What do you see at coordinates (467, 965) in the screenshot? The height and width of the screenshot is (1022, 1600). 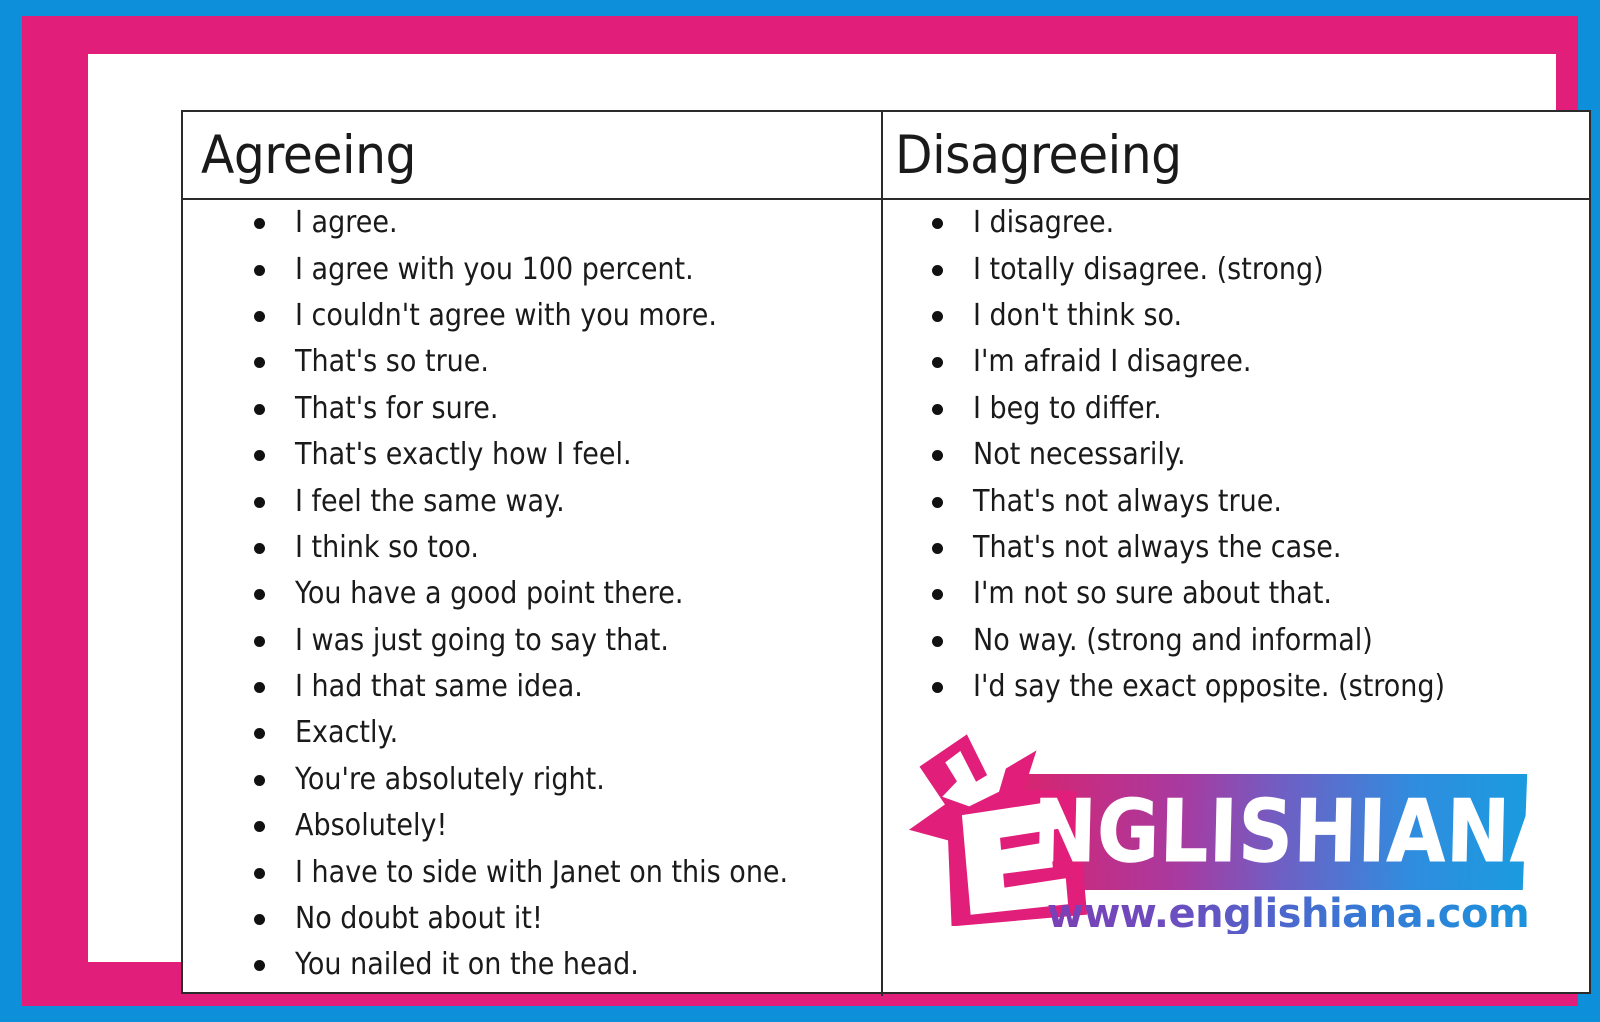 I see `list-item-label: You nailed it on the head.` at bounding box center [467, 965].